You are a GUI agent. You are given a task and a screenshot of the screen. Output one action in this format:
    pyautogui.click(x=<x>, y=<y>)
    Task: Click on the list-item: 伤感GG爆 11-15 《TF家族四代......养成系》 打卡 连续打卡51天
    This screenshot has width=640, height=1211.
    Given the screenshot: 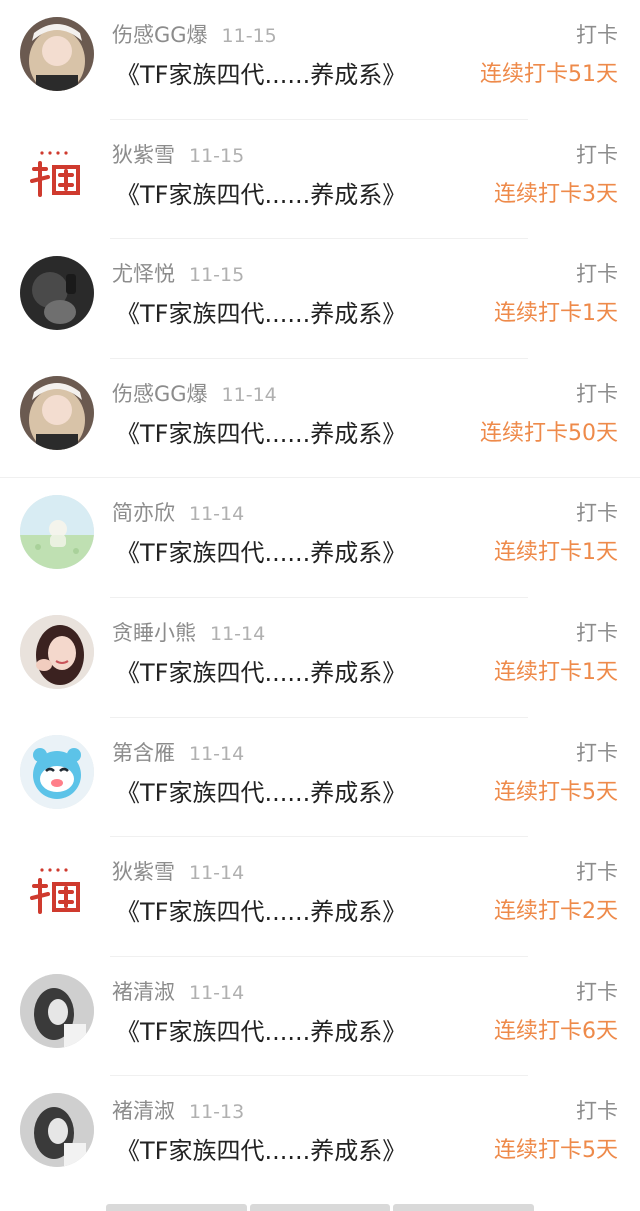 What is the action you would take?
    pyautogui.click(x=320, y=60)
    